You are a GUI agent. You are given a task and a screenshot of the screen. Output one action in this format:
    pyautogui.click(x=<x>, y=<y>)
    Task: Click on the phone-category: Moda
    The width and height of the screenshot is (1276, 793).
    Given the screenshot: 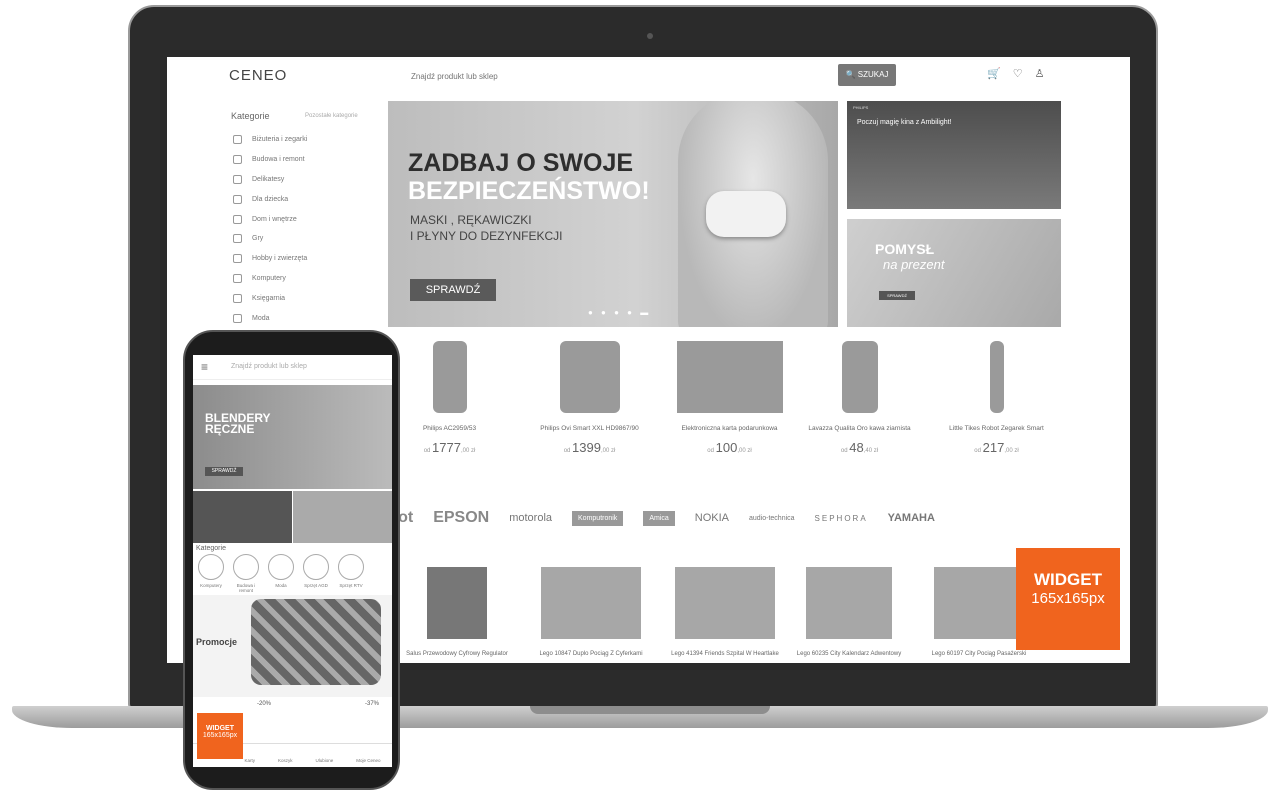 What is the action you would take?
    pyautogui.click(x=281, y=573)
    